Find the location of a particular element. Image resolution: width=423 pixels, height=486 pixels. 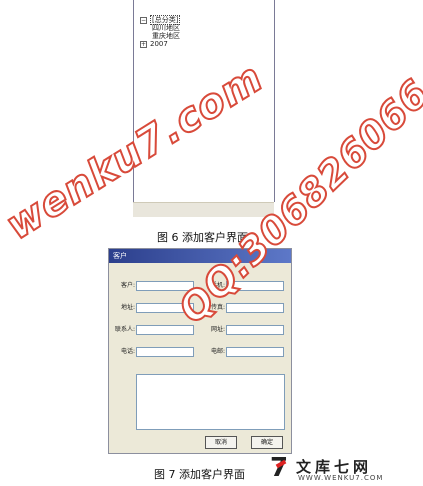

expand-icon: + is located at coordinates (143, 44).